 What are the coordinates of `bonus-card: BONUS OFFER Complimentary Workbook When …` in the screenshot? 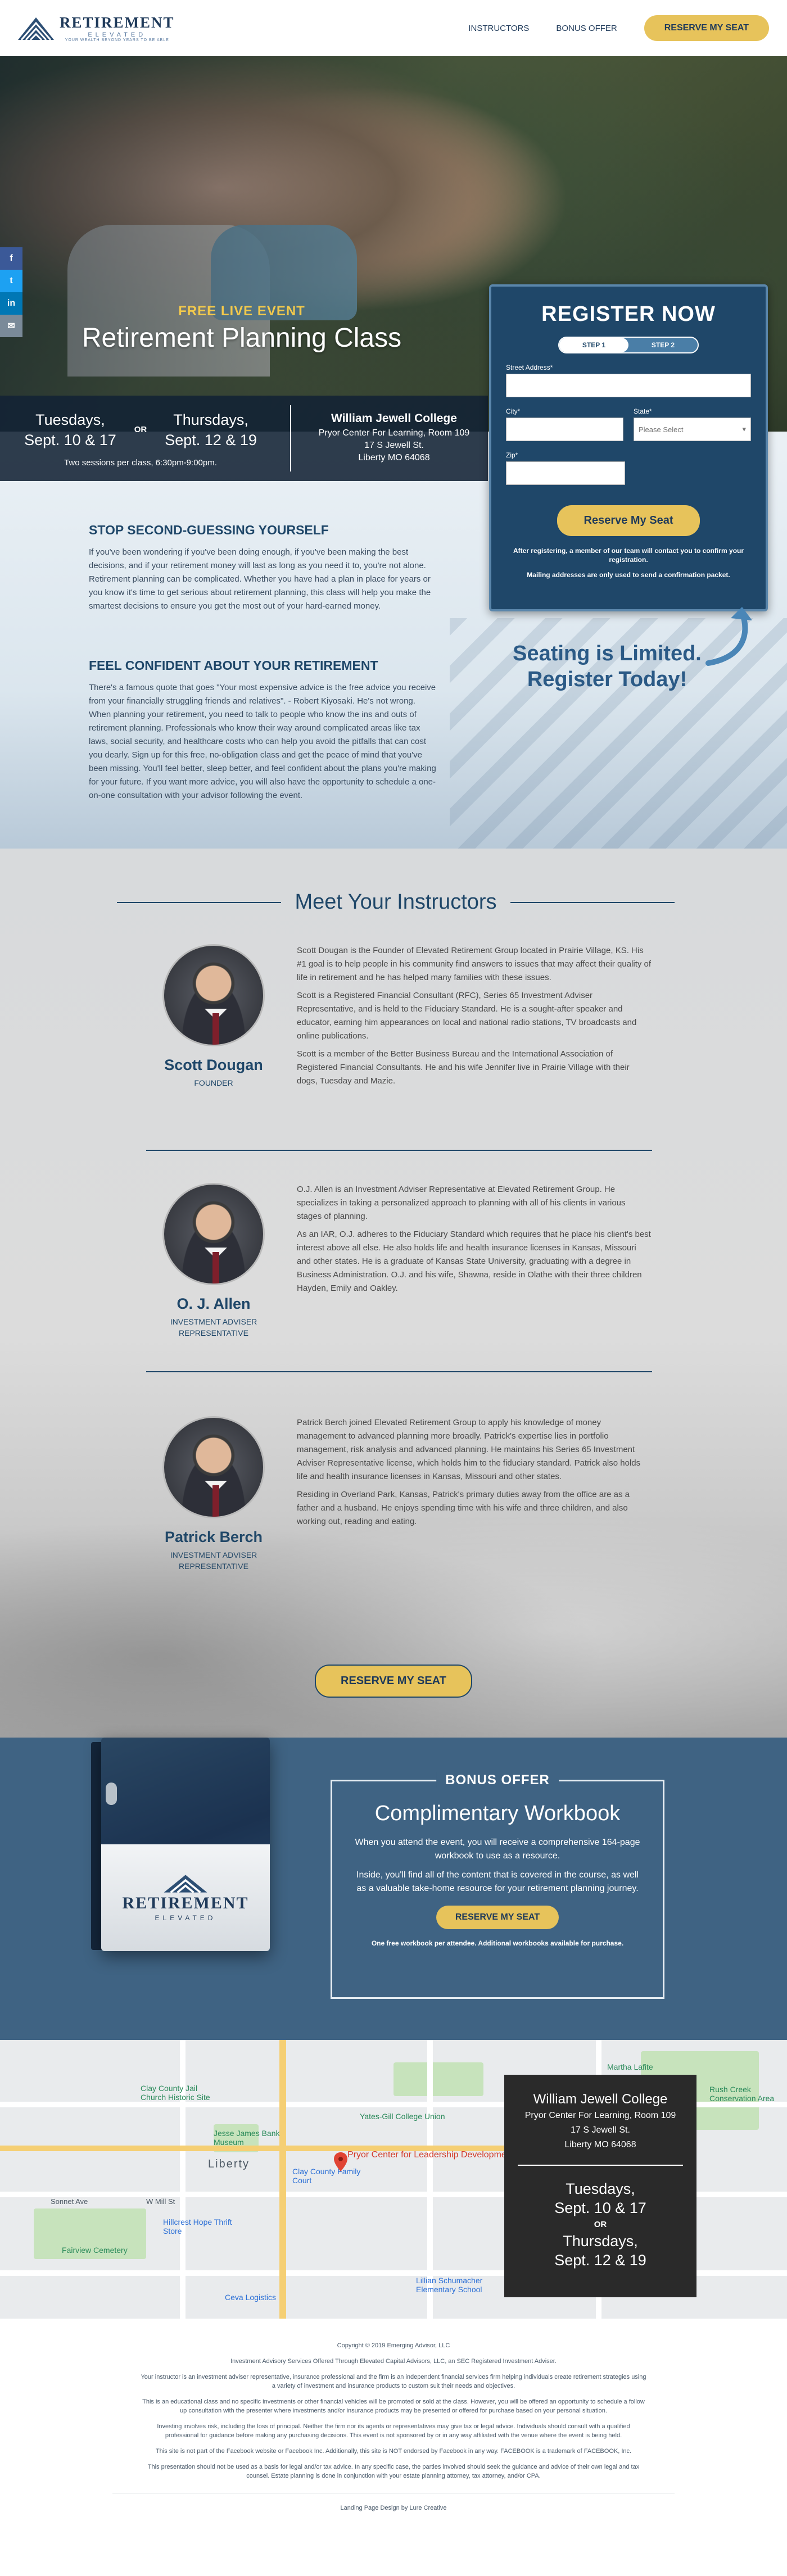 It's located at (497, 1885).